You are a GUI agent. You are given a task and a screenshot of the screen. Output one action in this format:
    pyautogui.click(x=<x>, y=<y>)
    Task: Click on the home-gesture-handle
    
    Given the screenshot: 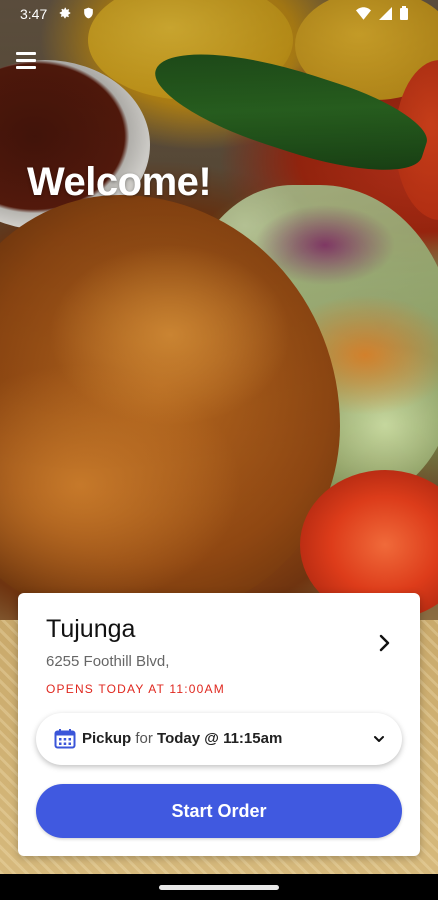 What is the action you would take?
    pyautogui.click(x=219, y=887)
    